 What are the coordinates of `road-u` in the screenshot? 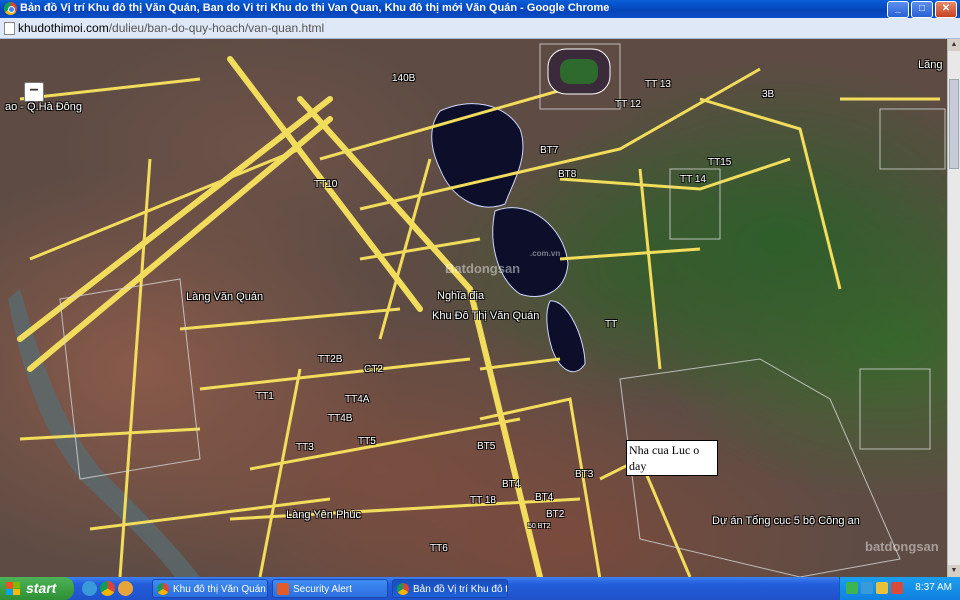 It's located at (110, 434).